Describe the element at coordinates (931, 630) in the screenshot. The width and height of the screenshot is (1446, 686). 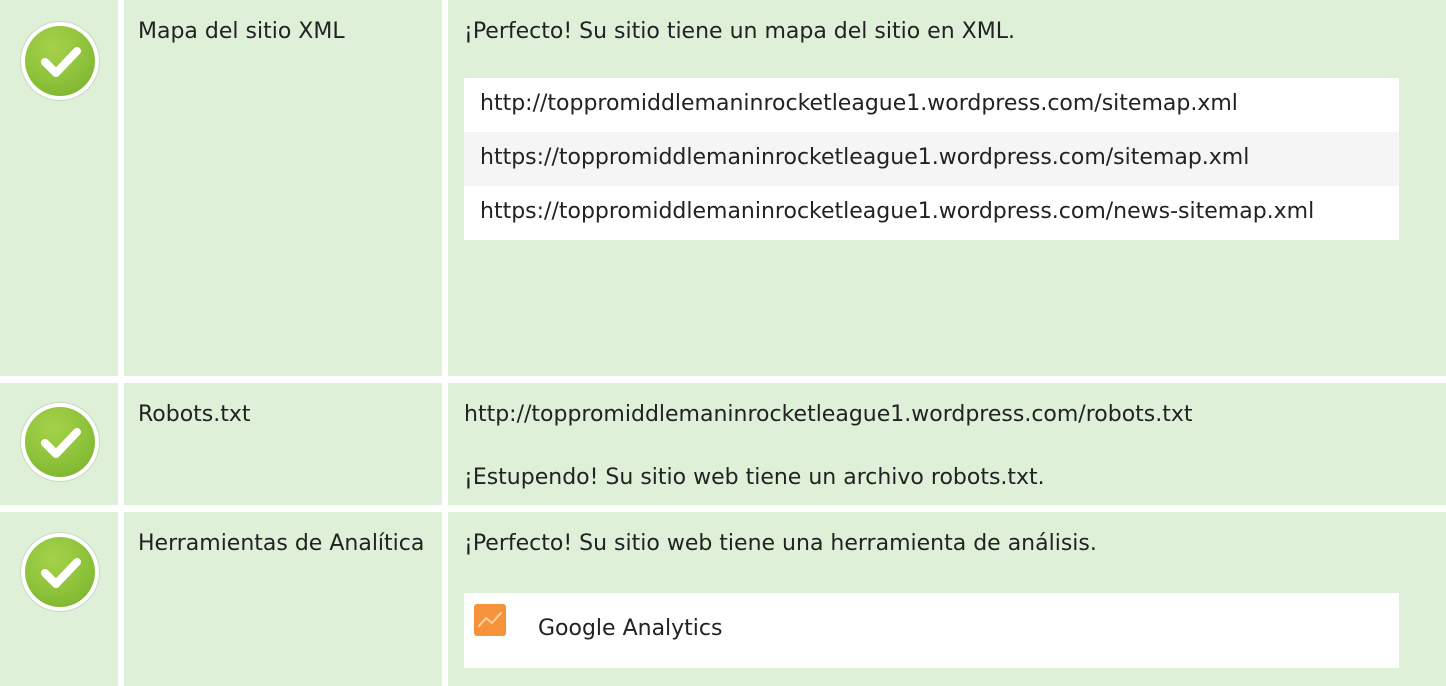
I see `analytics-tool: Google Analytics` at that location.